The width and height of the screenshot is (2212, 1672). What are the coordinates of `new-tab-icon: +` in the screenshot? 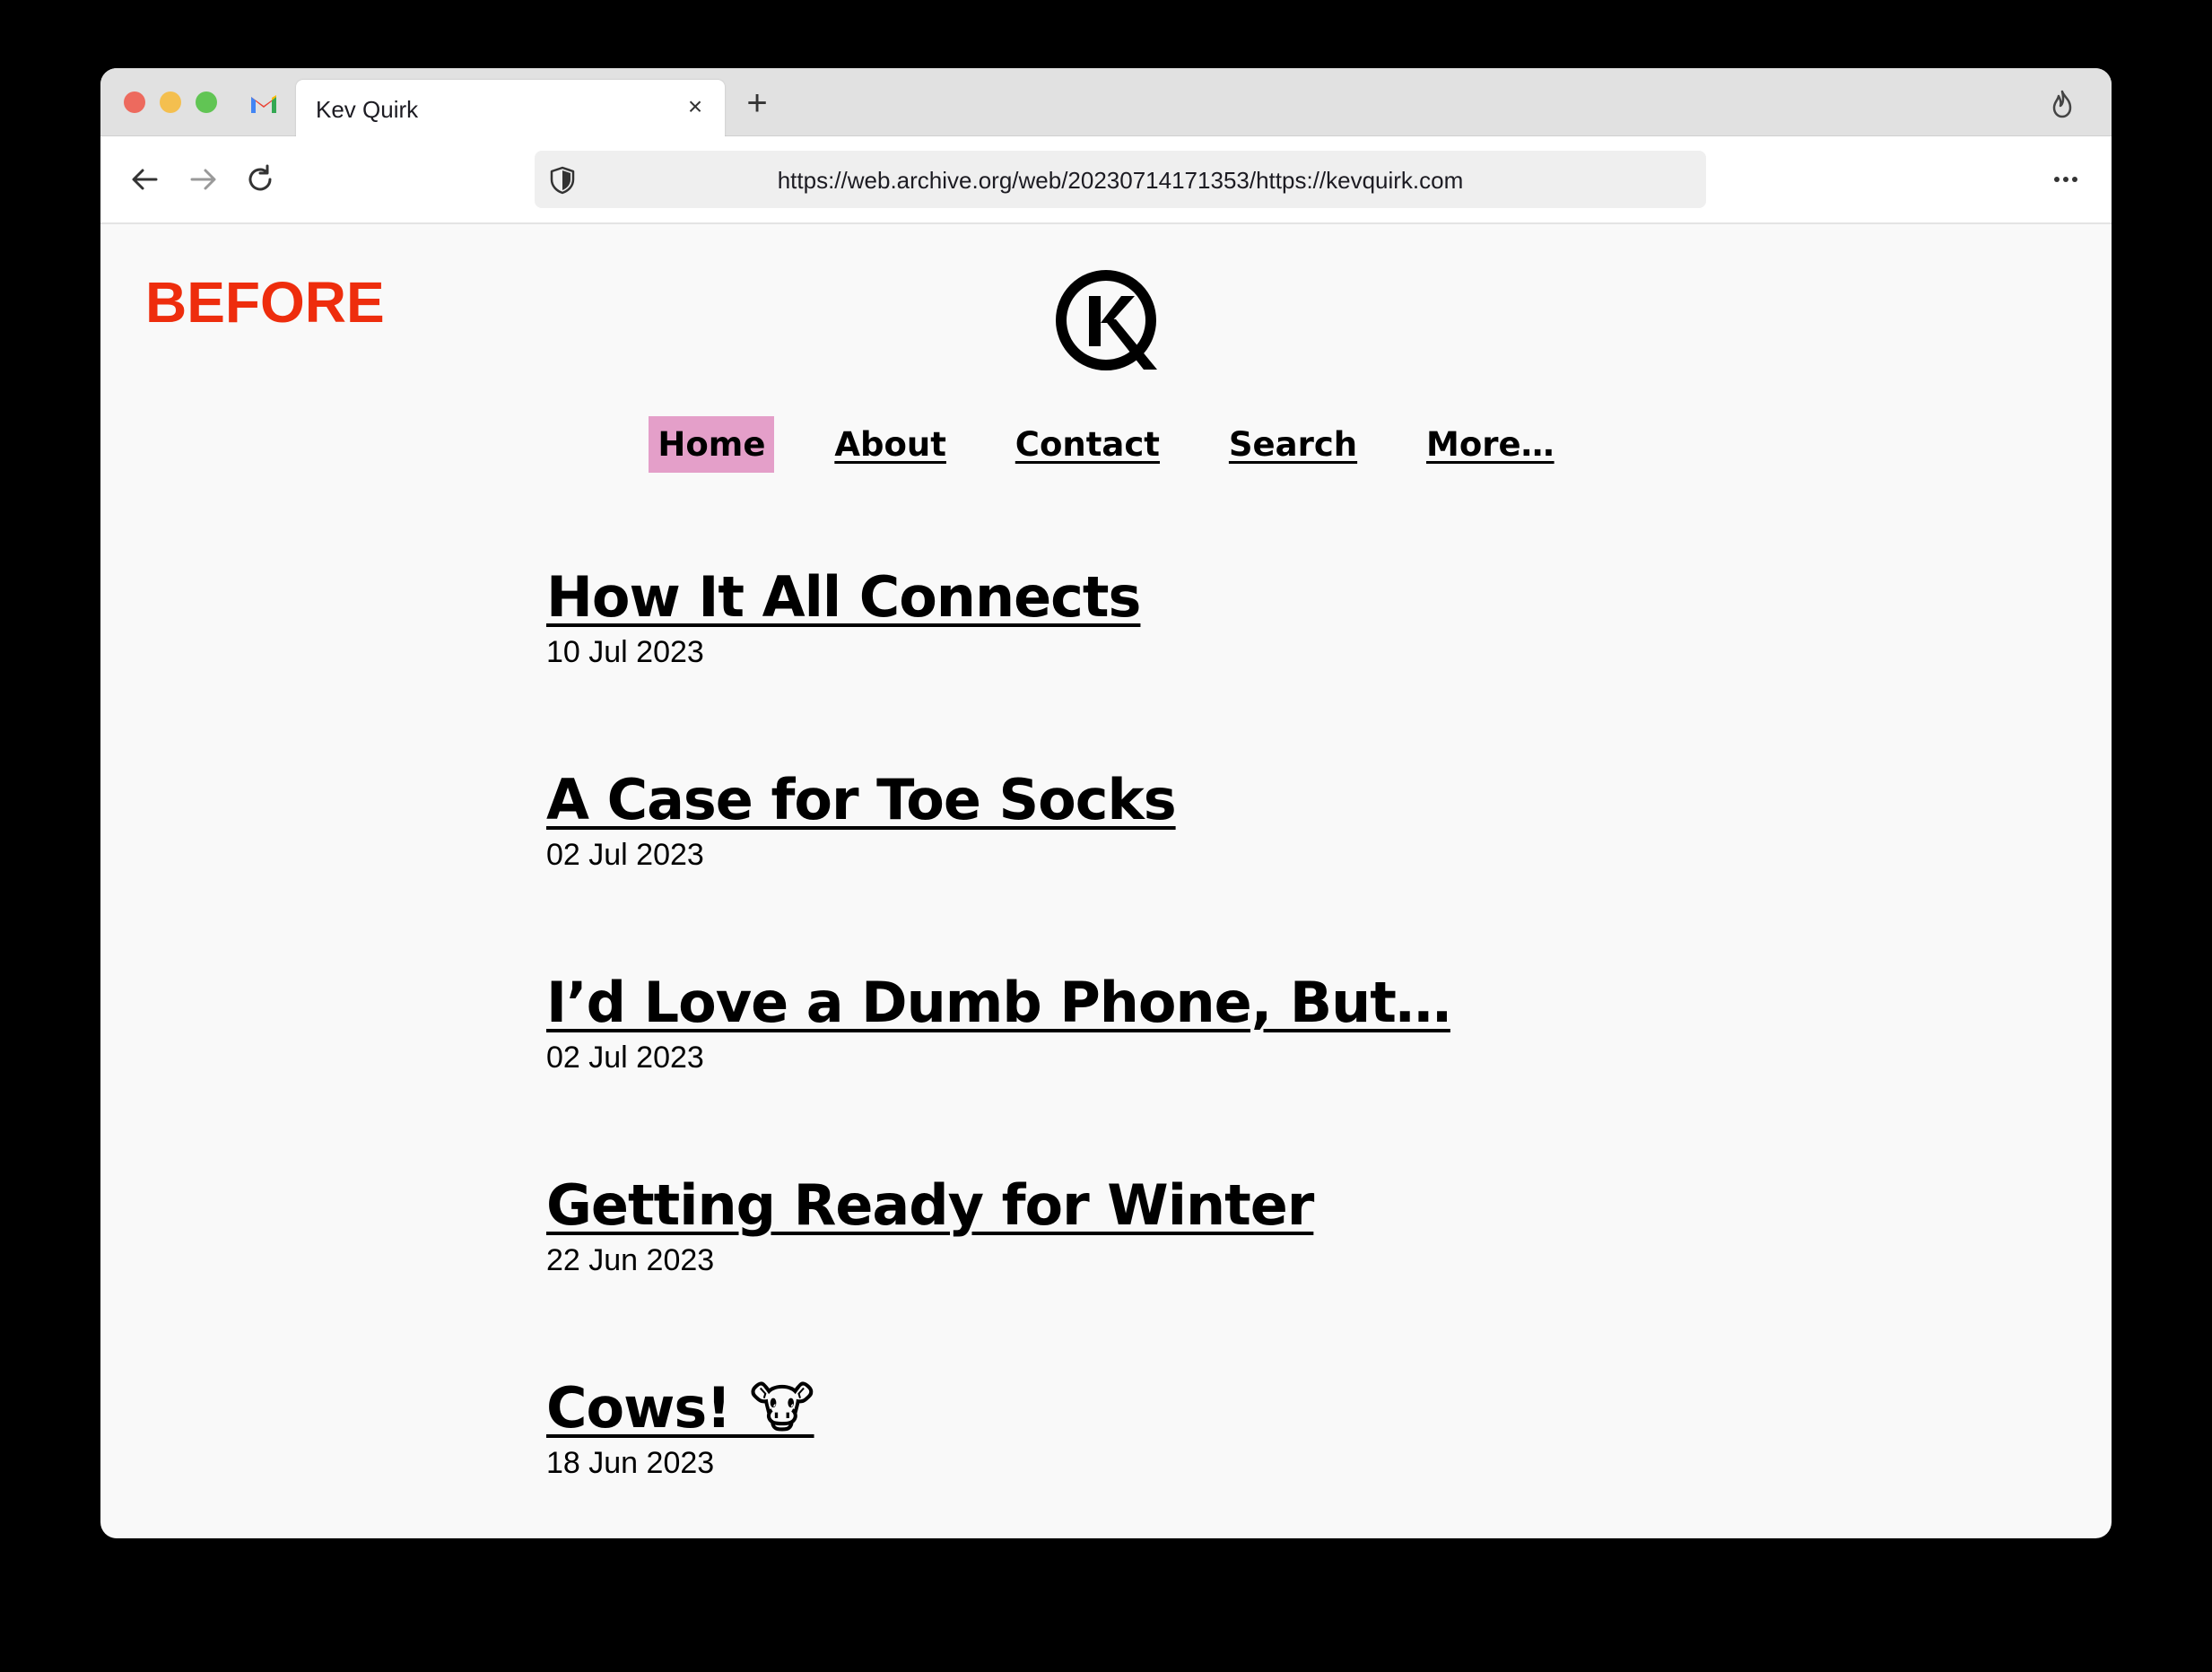 It's located at (757, 103).